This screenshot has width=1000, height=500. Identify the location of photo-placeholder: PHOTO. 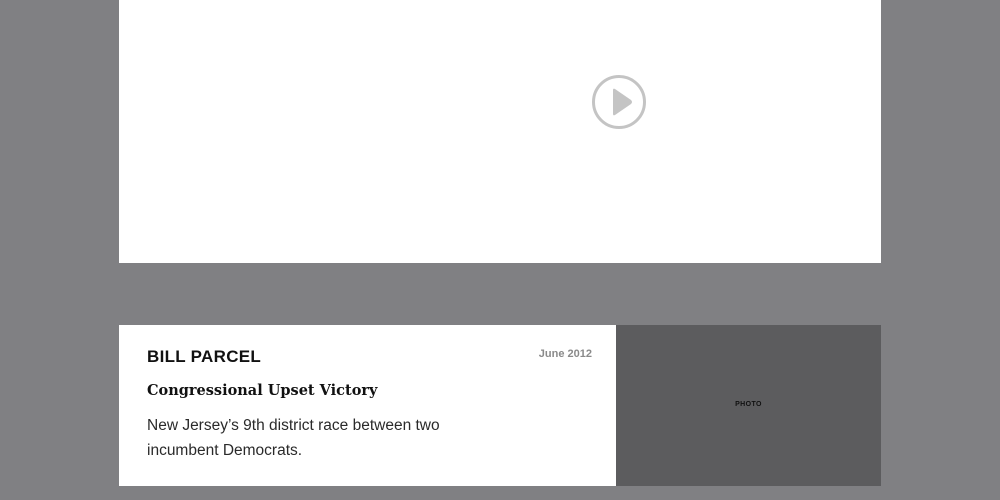
(748, 405).